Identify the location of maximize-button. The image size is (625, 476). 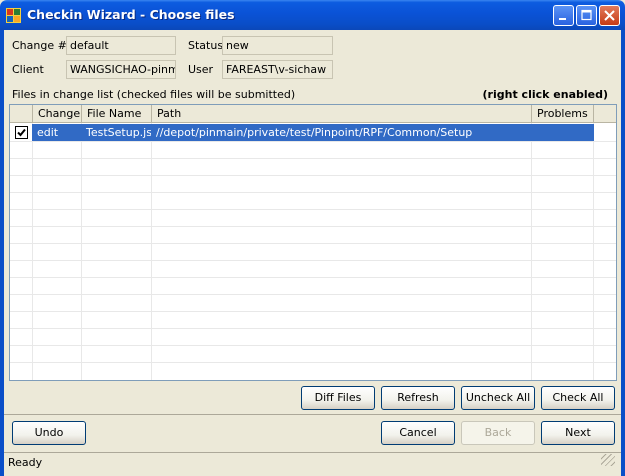
(586, 15).